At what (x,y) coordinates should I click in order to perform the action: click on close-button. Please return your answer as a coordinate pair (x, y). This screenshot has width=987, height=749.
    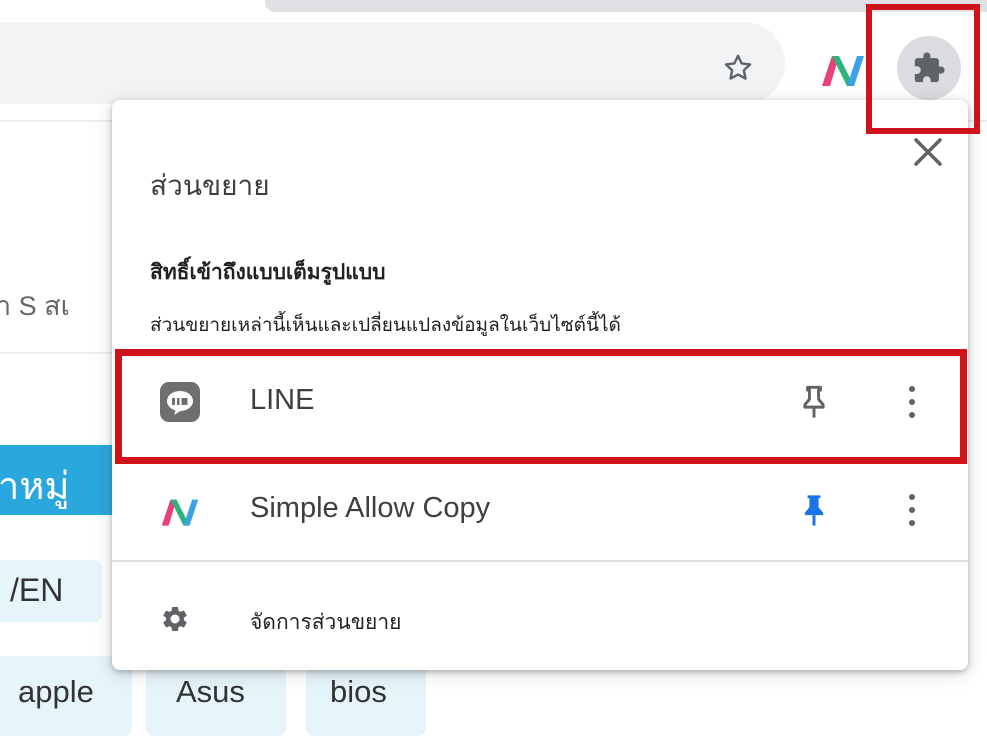
    Looking at the image, I should click on (928, 151).